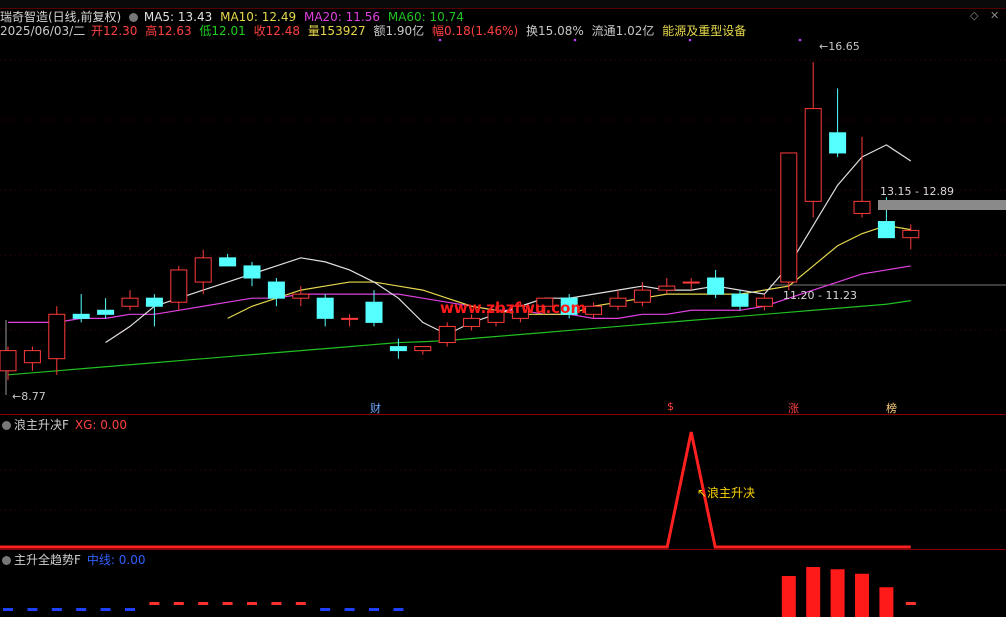 The height and width of the screenshot is (617, 1006). Describe the element at coordinates (670, 406) in the screenshot. I see `event-marker-dollar: $` at that location.